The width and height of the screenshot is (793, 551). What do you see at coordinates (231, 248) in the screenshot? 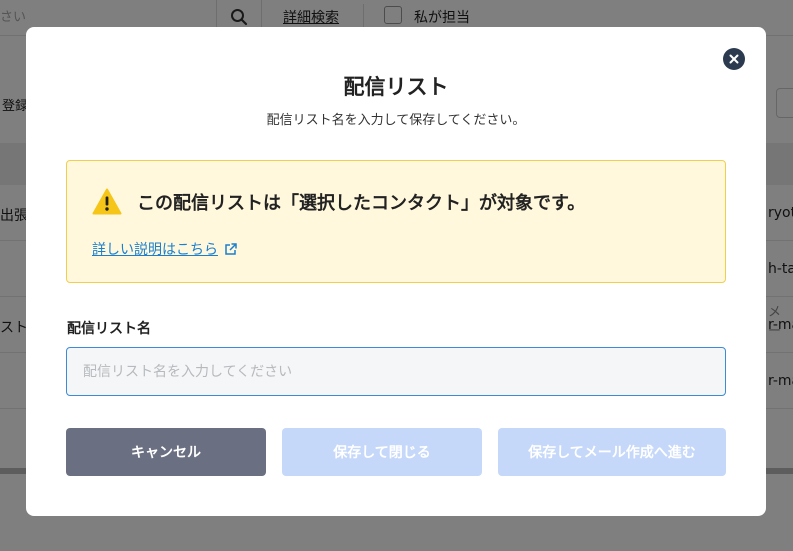
I see `external-link-icon` at bounding box center [231, 248].